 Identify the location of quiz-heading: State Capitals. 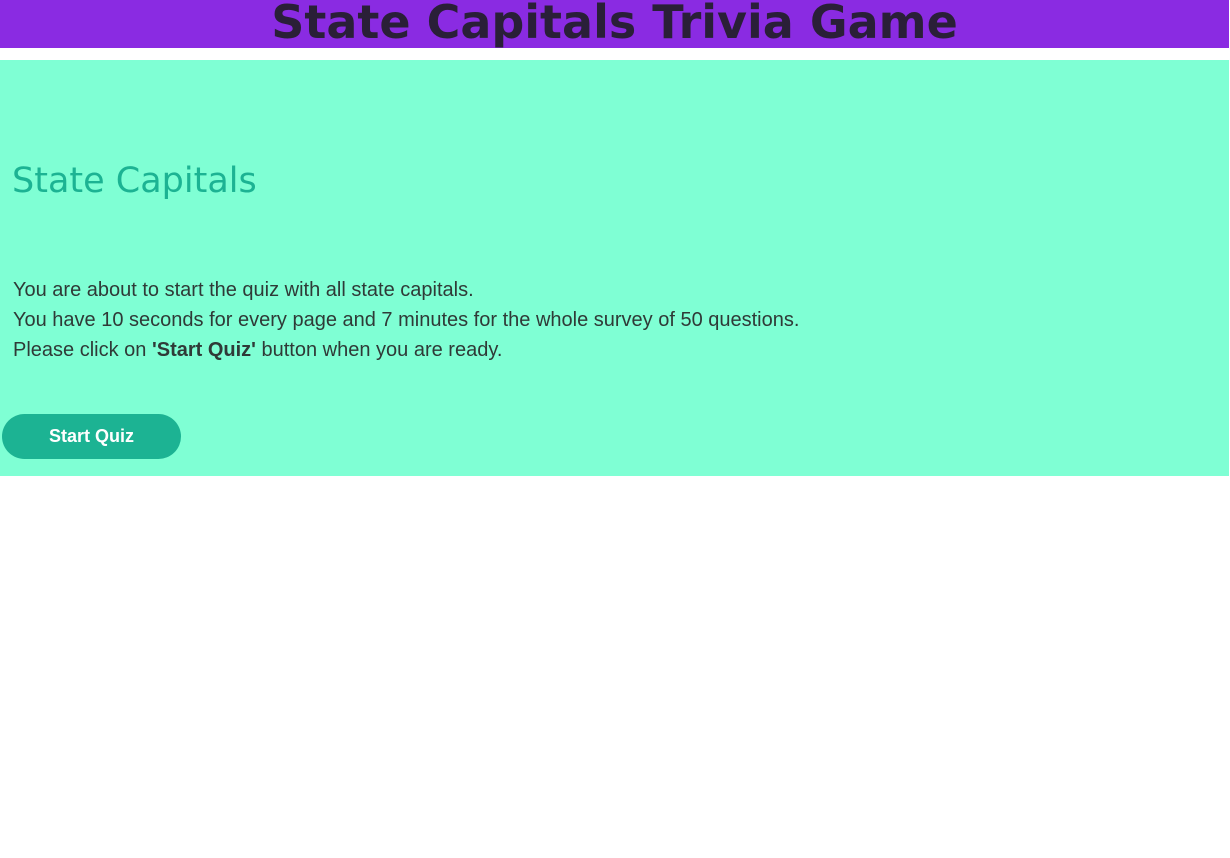
(134, 181).